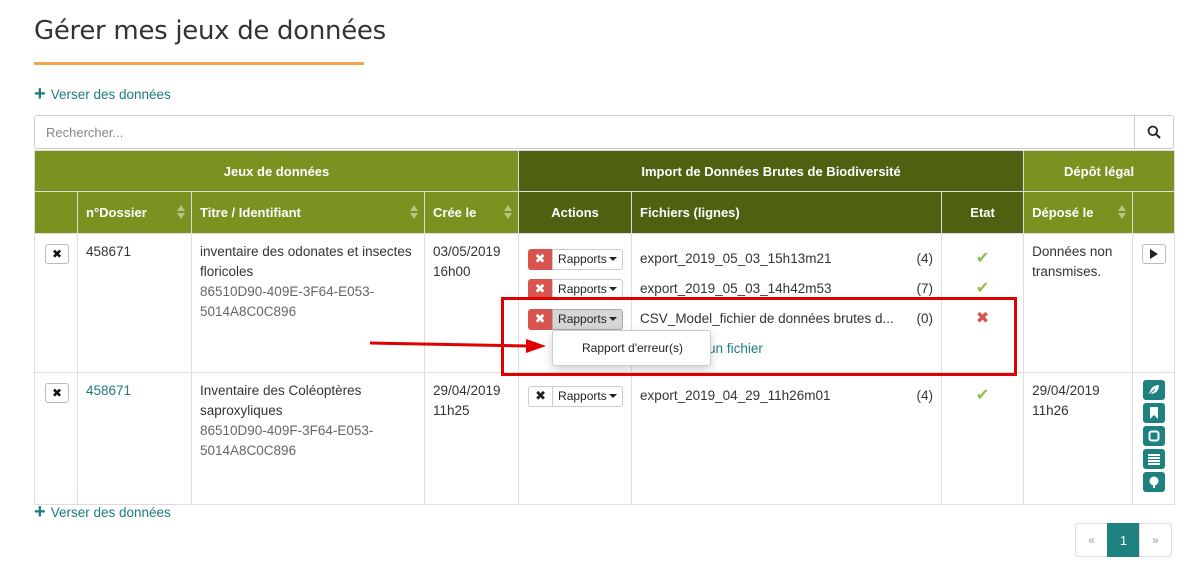 This screenshot has width=1192, height=579. I want to click on col-created: Crée le, so click(471, 212).